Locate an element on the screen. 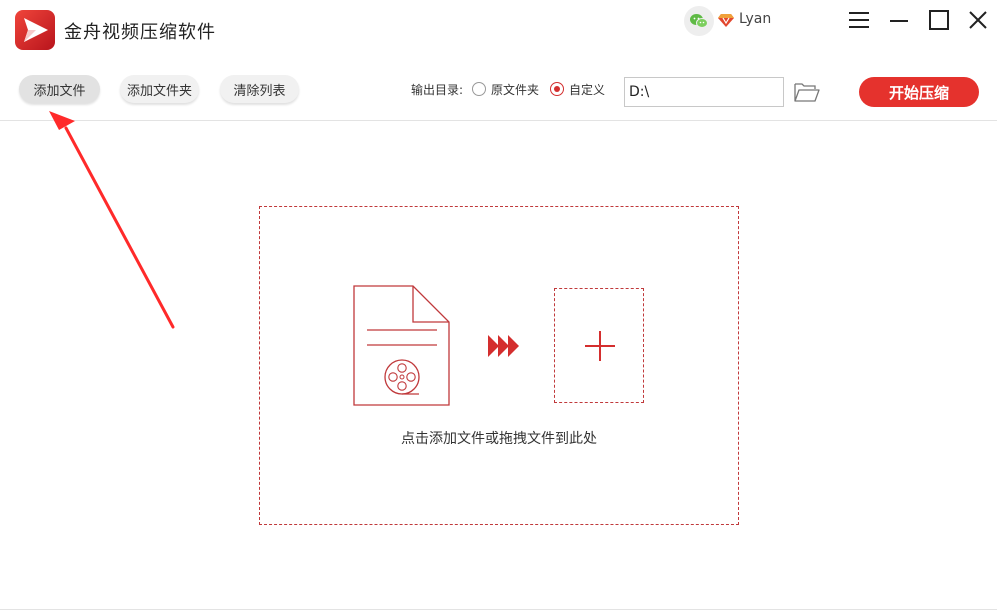 The height and width of the screenshot is (611, 997). vip-diamond-icon is located at coordinates (726, 20).